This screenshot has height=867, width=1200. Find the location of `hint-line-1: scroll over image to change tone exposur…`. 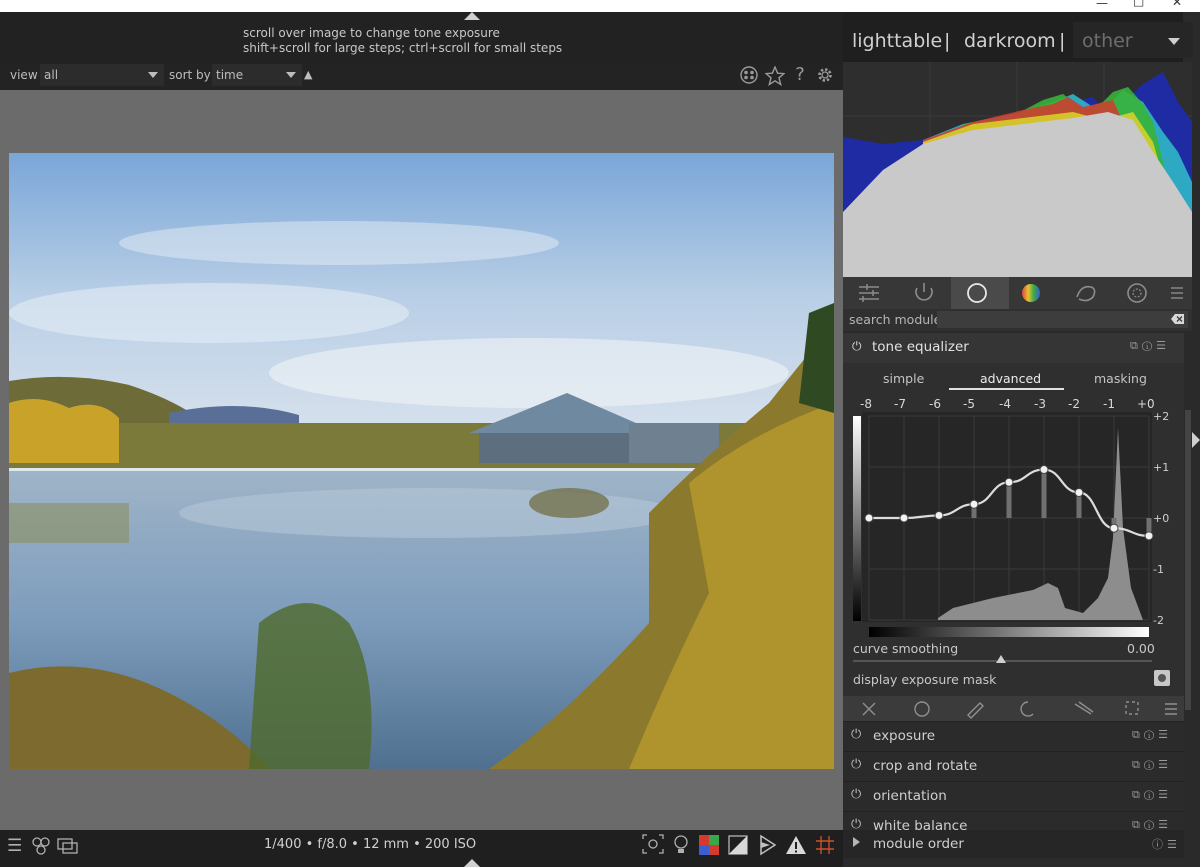

hint-line-1: scroll over image to change tone exposur… is located at coordinates (371, 33).